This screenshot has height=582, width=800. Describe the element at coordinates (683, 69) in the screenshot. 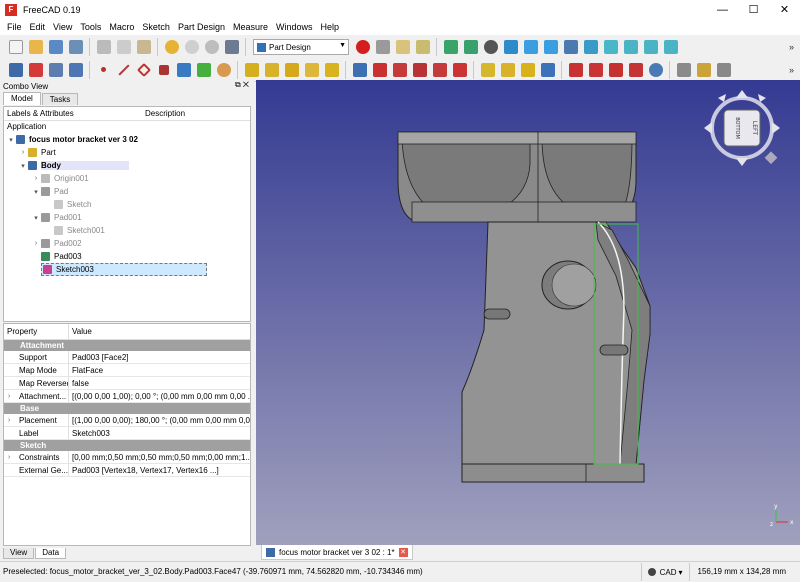

I see `measure-linear-button` at that location.